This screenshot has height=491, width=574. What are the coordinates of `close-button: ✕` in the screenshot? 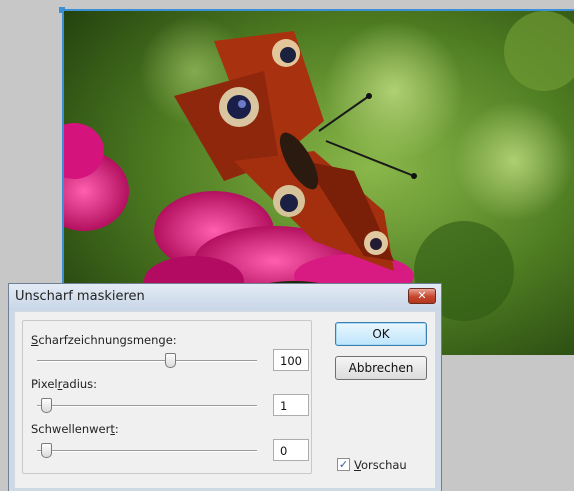 It's located at (422, 296).